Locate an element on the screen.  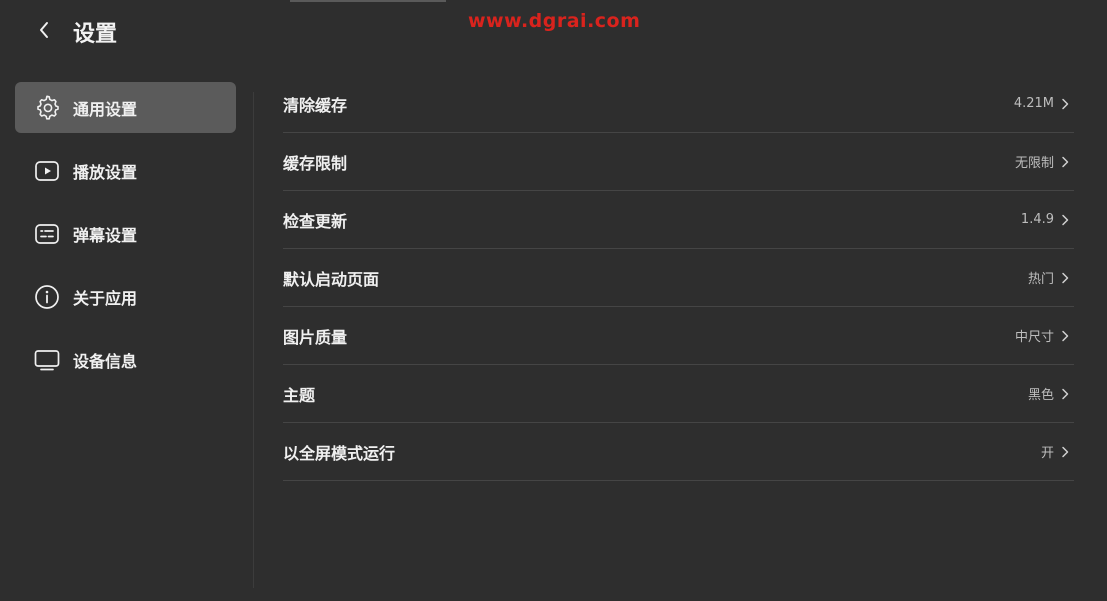
setting-value-group: 热门 is located at coordinates (1051, 277).